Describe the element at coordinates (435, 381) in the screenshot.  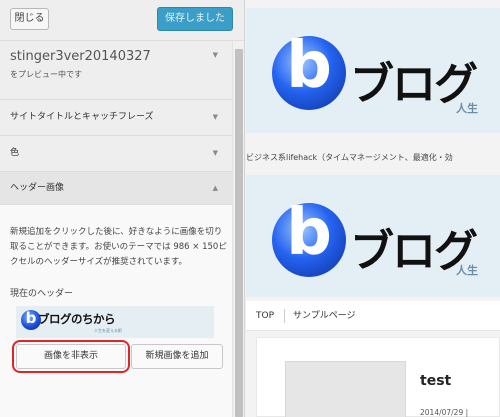
I see `post-title: test` at that location.